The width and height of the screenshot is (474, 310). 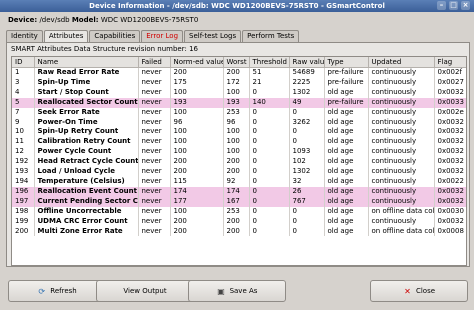 What do you see at coordinates (307, 201) in the screenshot?
I see `cell-raw-value: 767` at bounding box center [307, 201].